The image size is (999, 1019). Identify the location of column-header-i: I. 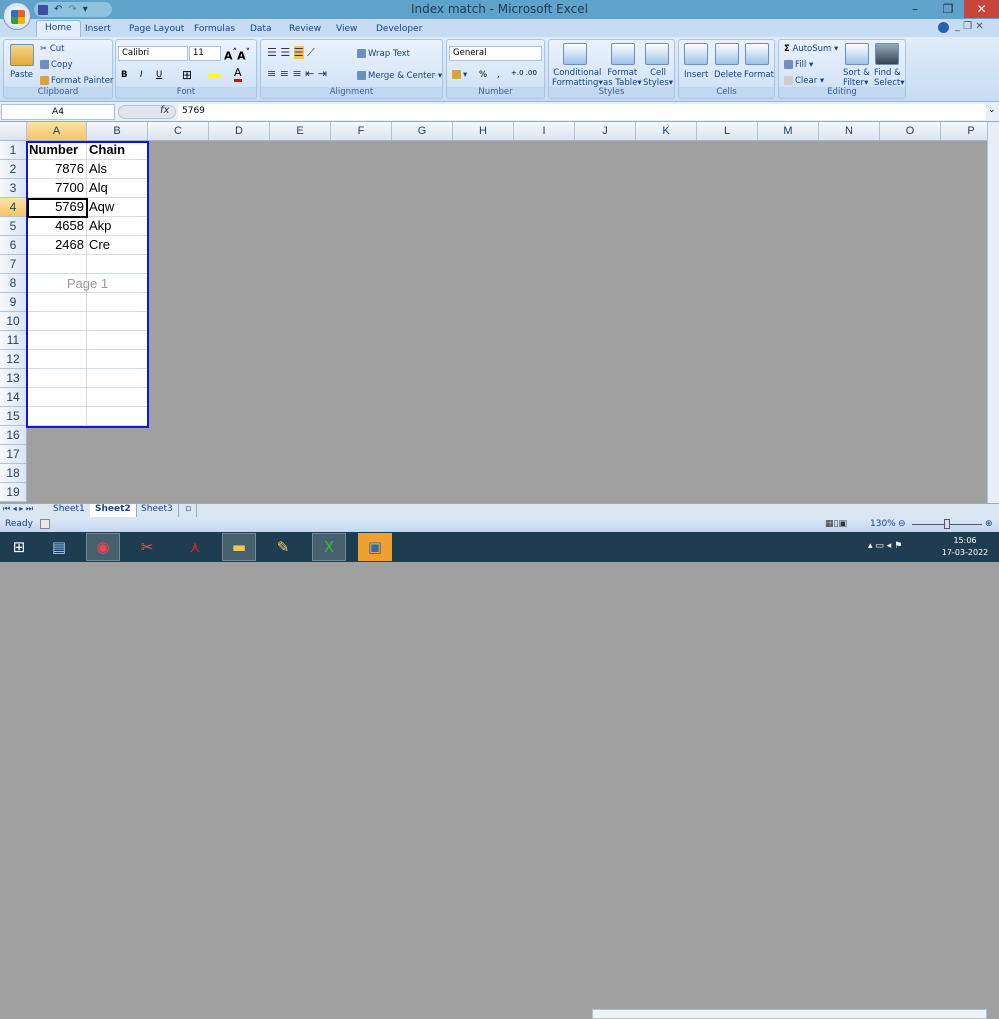
(544, 131).